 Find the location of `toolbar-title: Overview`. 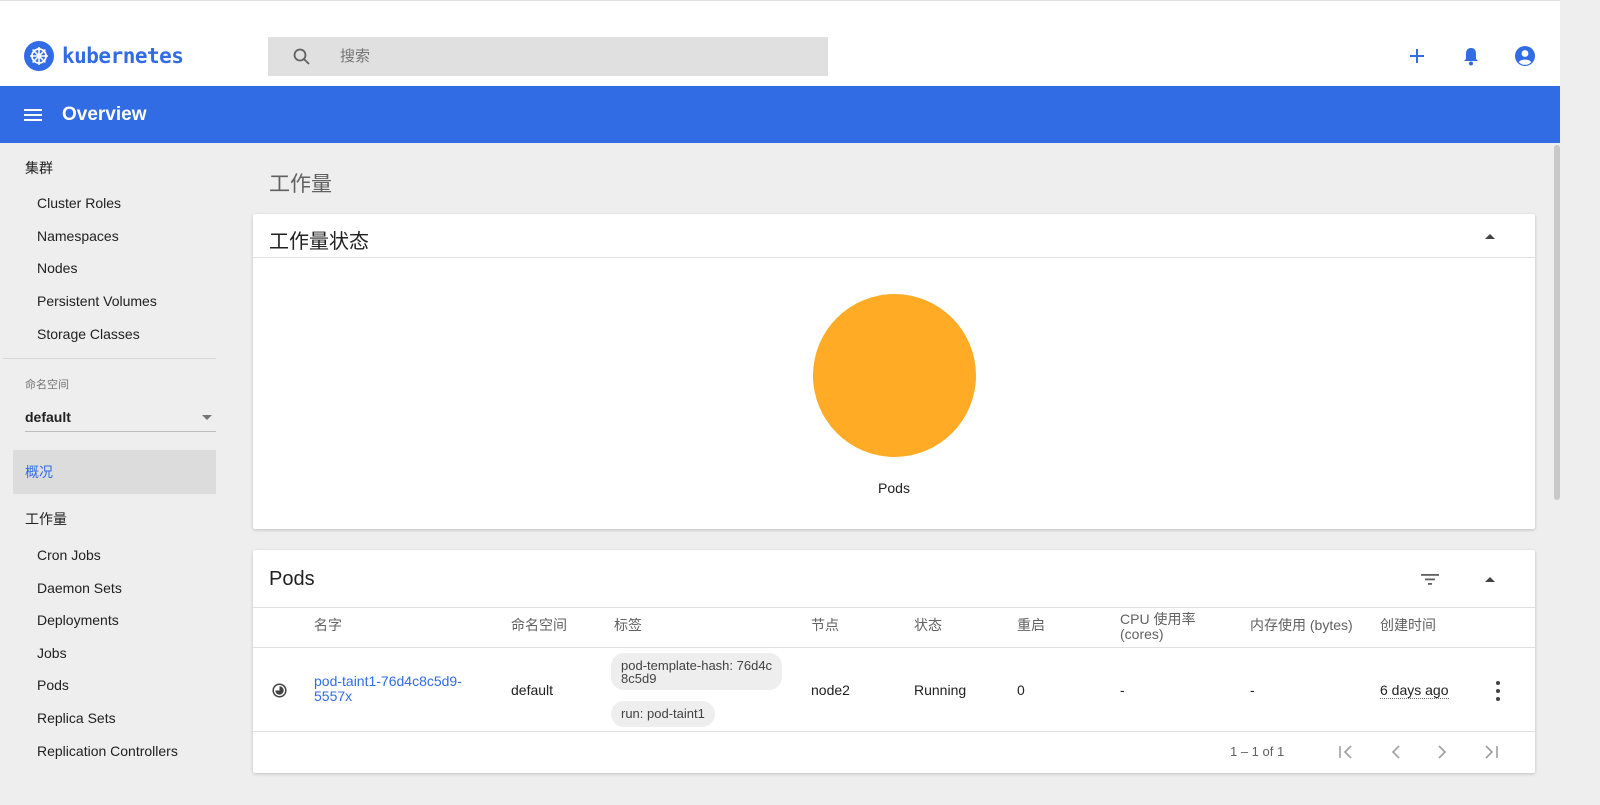

toolbar-title: Overview is located at coordinates (104, 114).